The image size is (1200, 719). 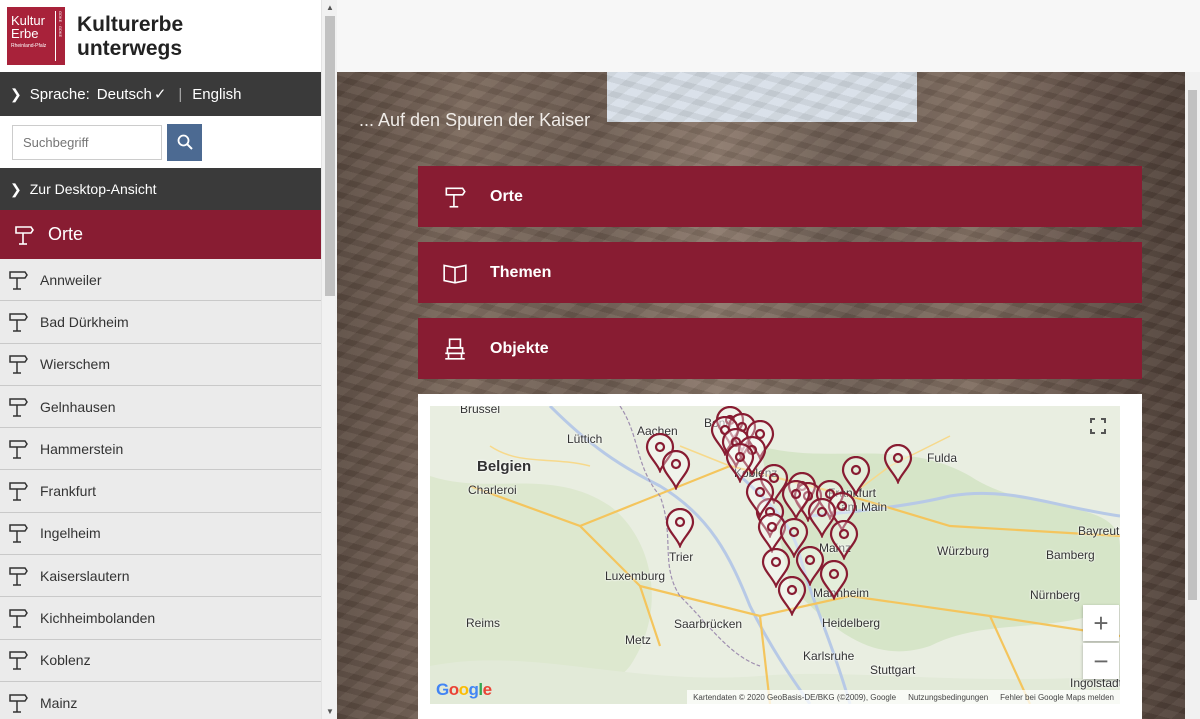 I want to click on sidebar-scrollbar: ▲ ▼, so click(x=329, y=359).